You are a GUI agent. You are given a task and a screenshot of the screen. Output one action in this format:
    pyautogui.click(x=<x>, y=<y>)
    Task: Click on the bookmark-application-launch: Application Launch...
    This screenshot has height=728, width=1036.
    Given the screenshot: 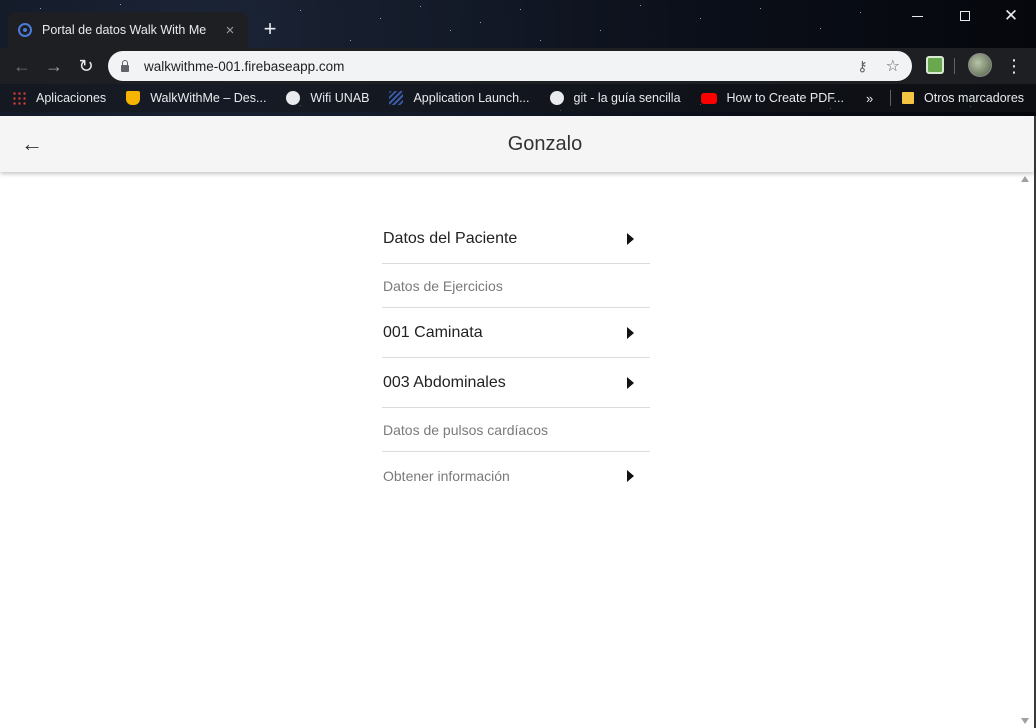 What is the action you would take?
    pyautogui.click(x=459, y=98)
    